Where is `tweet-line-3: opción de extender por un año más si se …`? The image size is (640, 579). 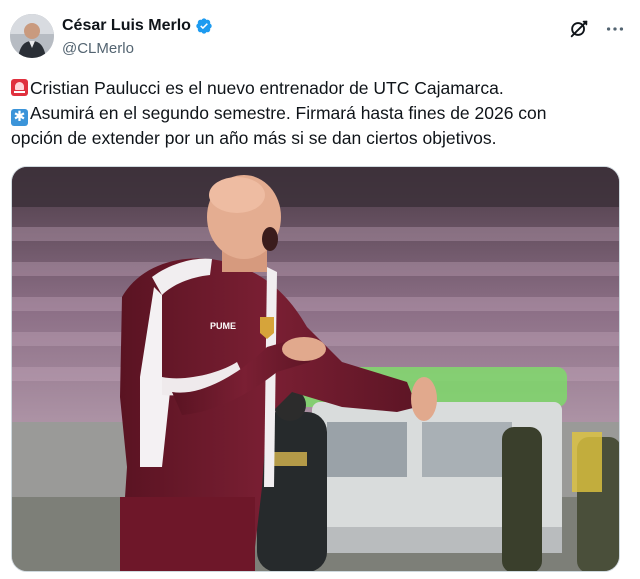
tweet-line-3: opción de extender por un año más si se … is located at coordinates (254, 138).